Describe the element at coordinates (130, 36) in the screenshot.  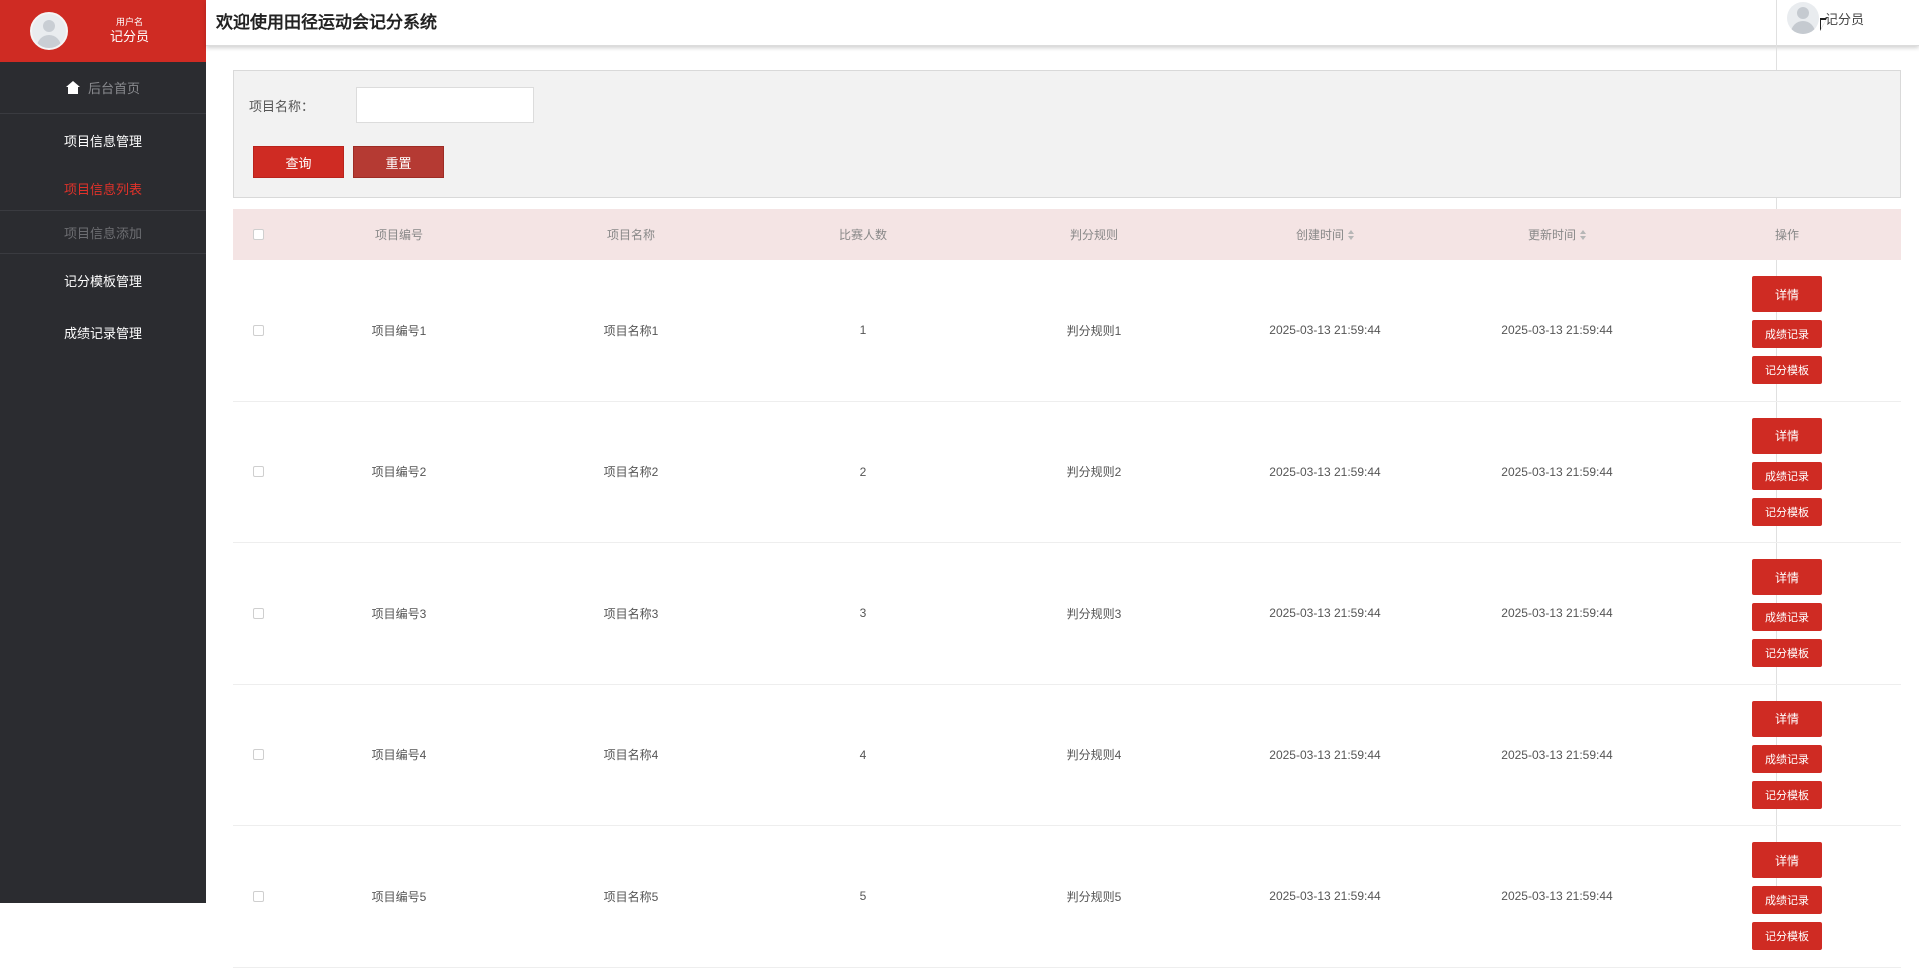
I see `user-role: 记分员` at that location.